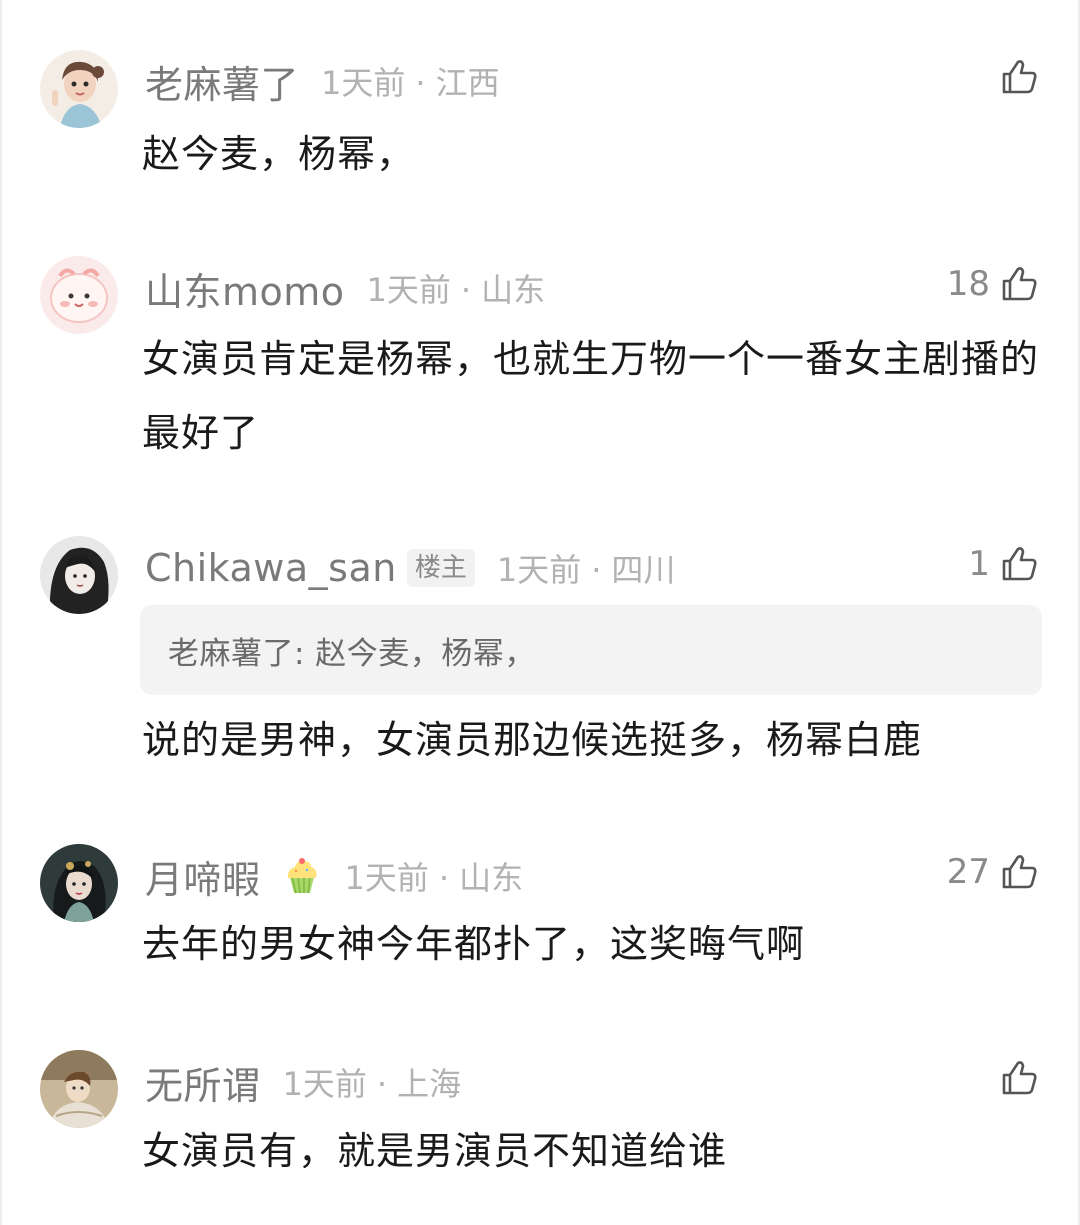 This screenshot has width=1080, height=1225. What do you see at coordinates (245, 288) in the screenshot?
I see `username: 山东momo` at bounding box center [245, 288].